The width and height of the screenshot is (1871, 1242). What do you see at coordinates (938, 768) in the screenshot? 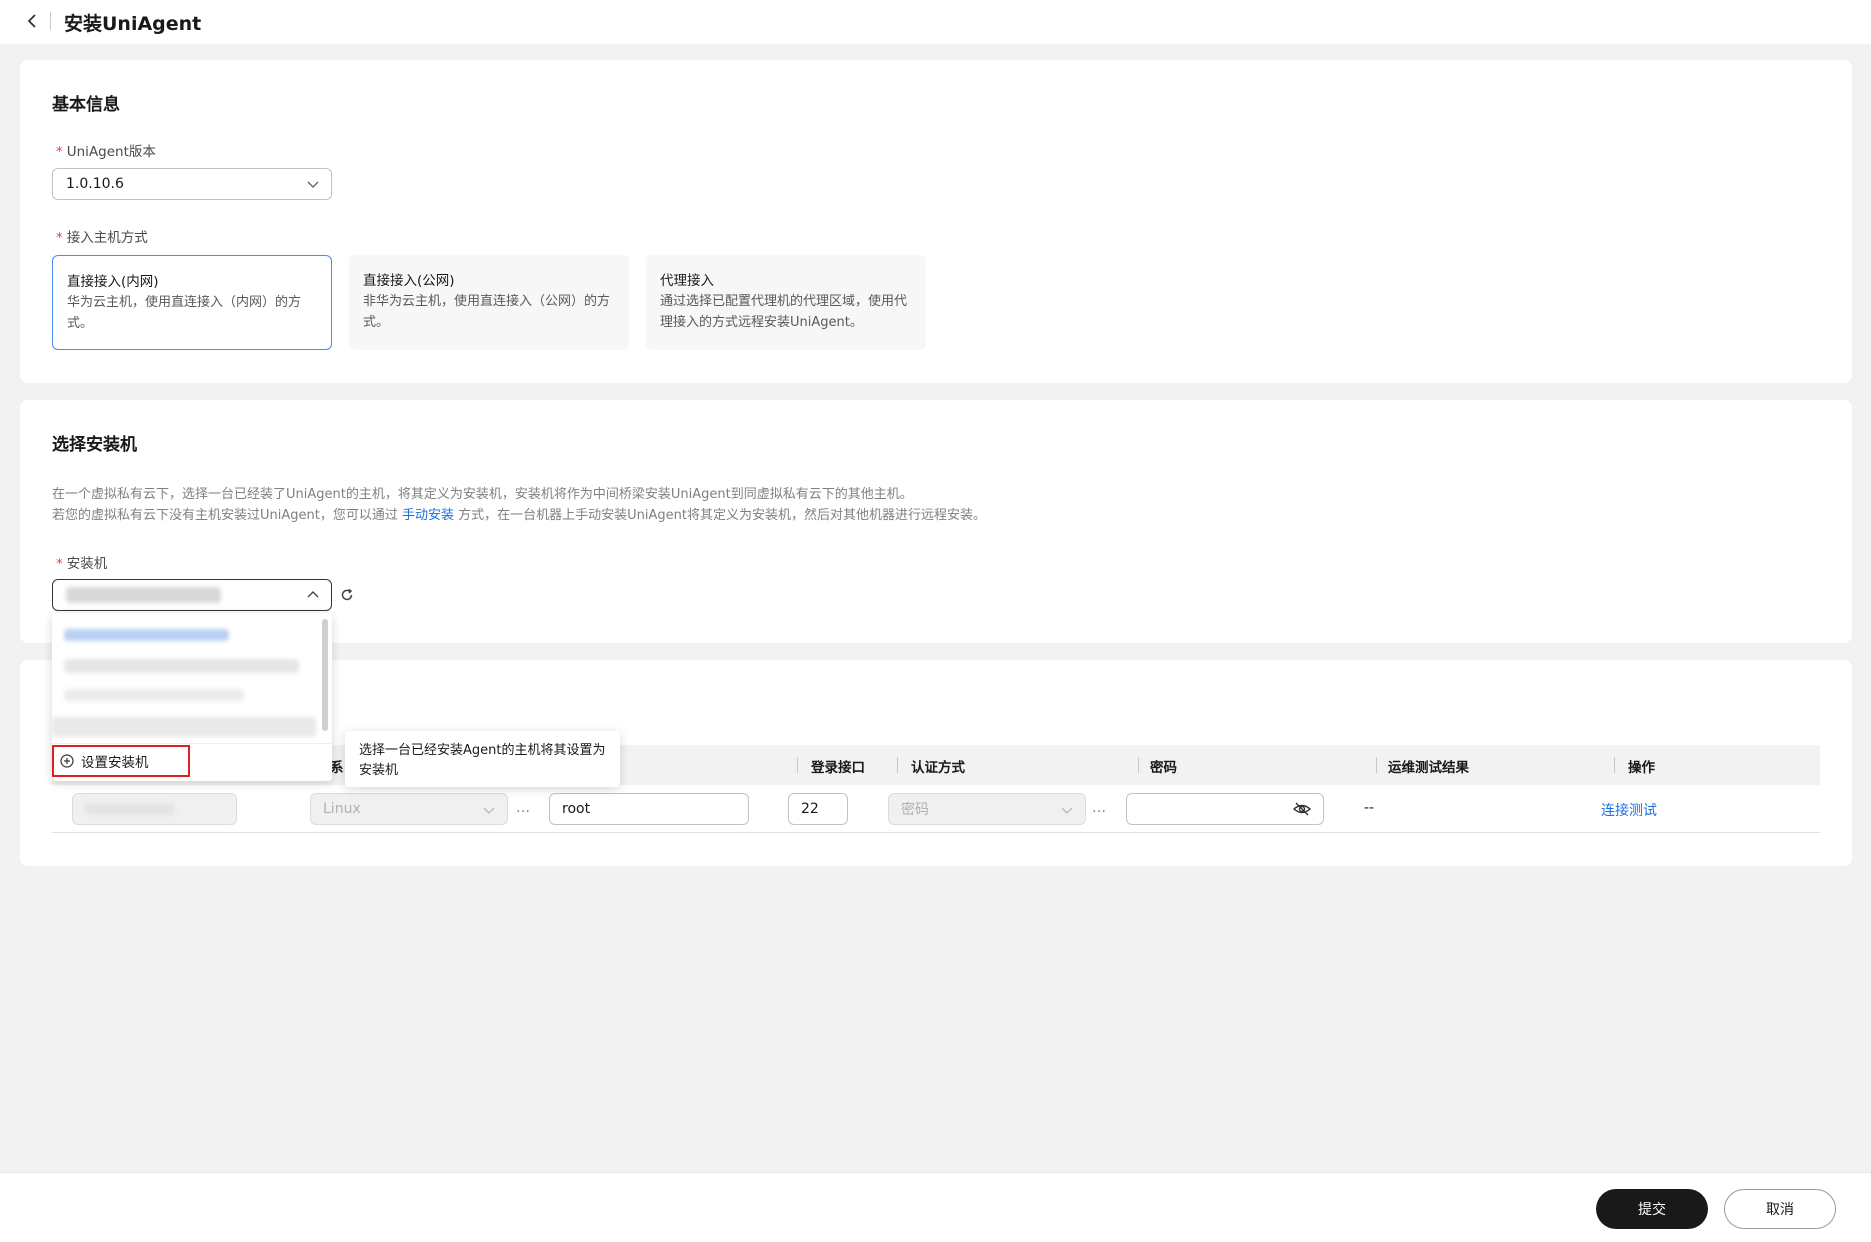
I see `column-header-auth: 认证方式` at bounding box center [938, 768].